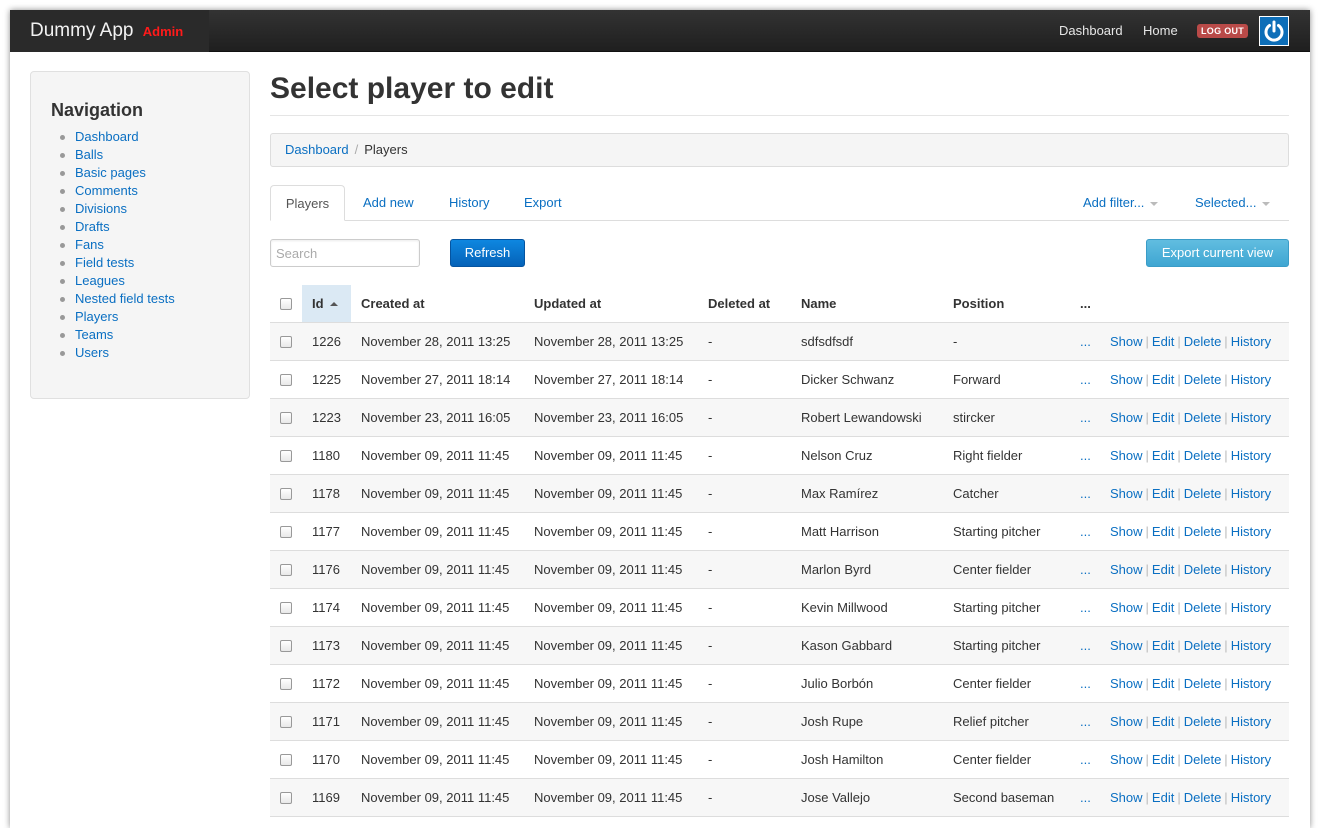 This screenshot has height=828, width=1322. I want to click on column-header-updated-at: Updated at, so click(567, 303).